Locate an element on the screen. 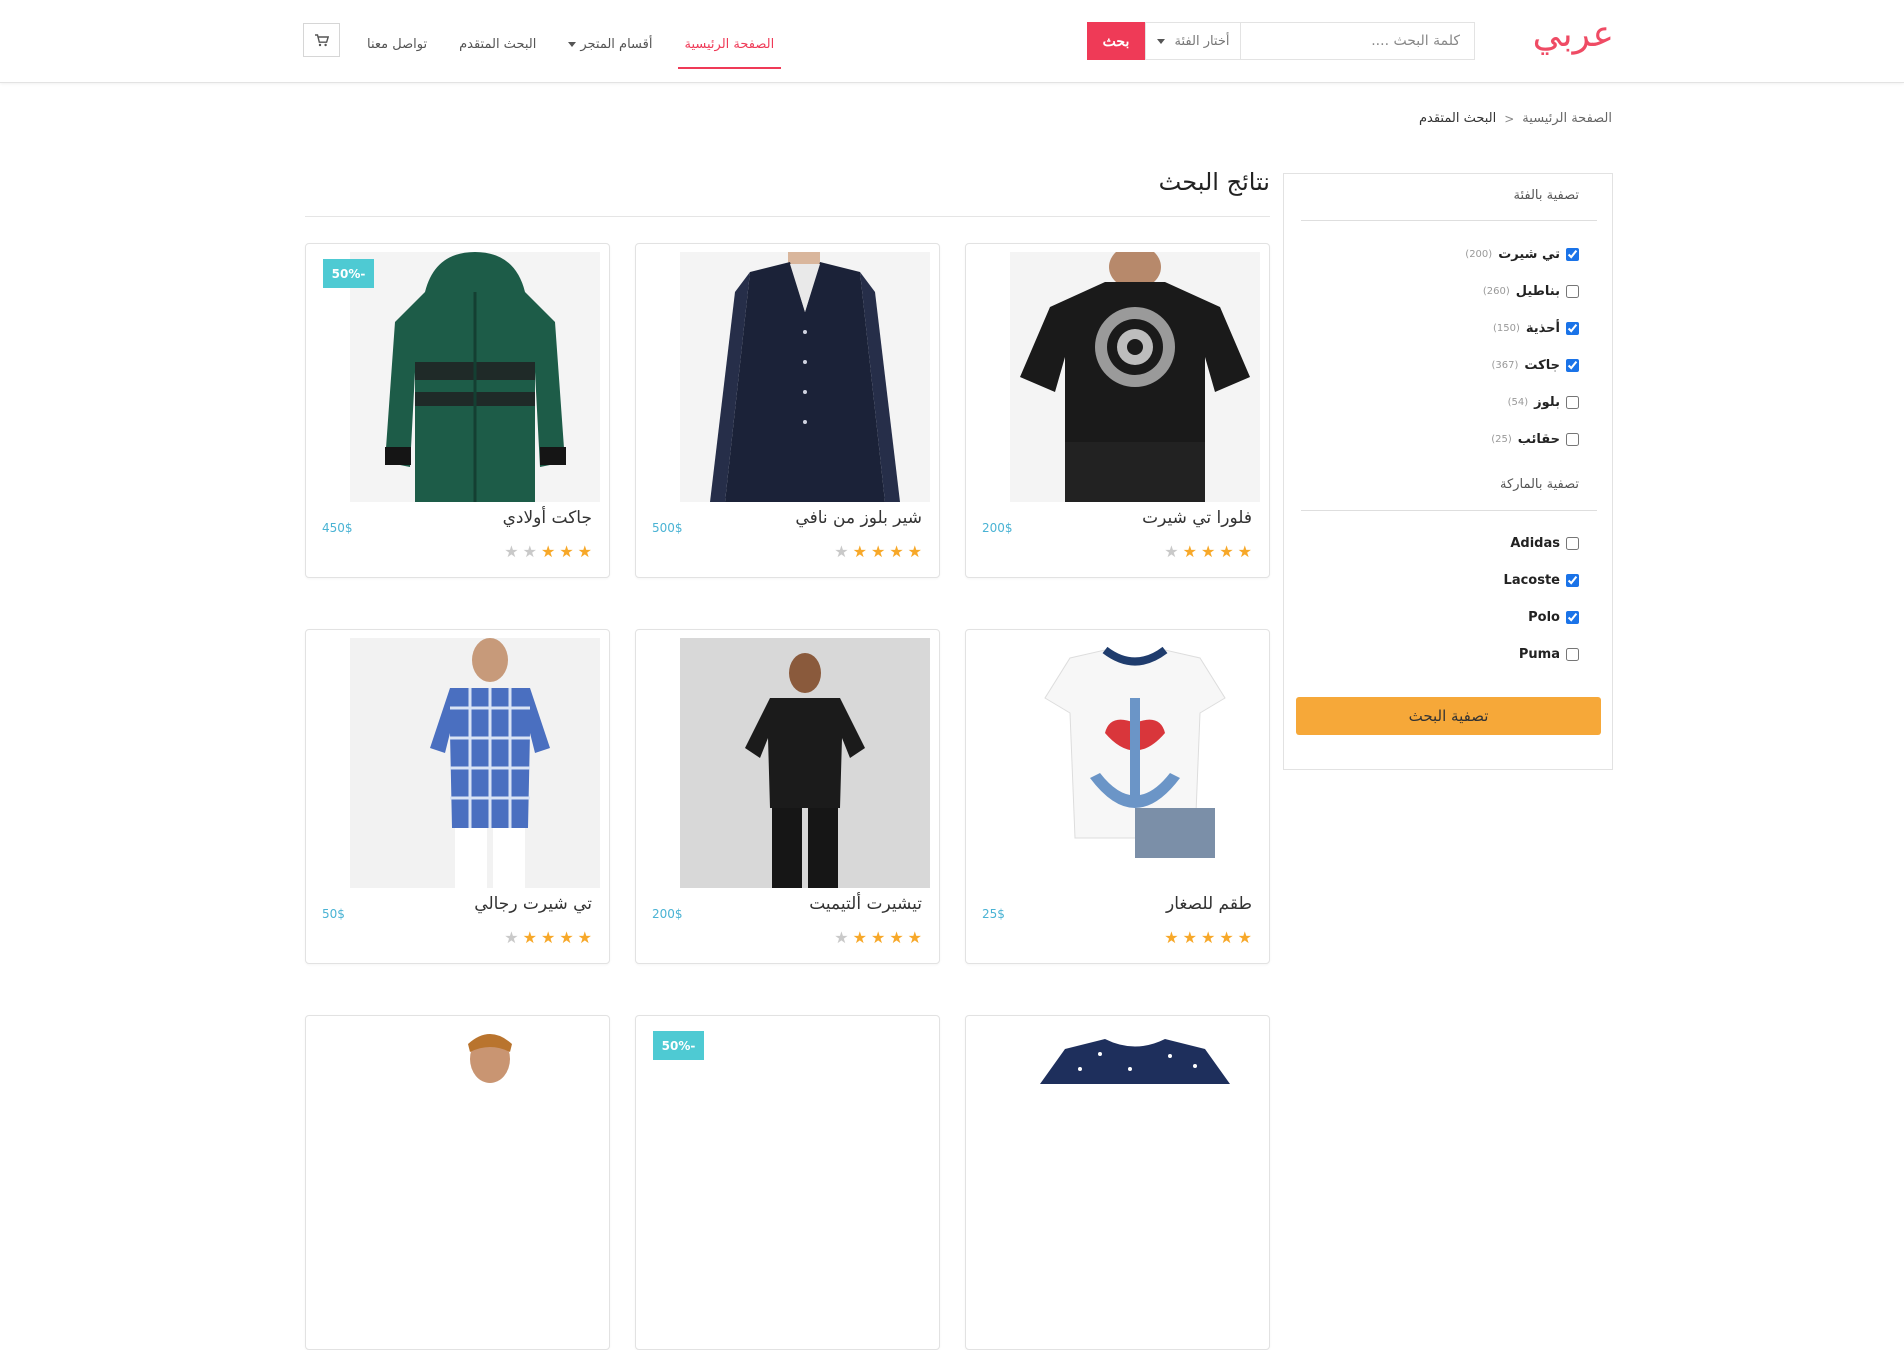 This screenshot has width=1904, height=1350. filter-category-pants: بناطيل (260) is located at coordinates (1531, 291).